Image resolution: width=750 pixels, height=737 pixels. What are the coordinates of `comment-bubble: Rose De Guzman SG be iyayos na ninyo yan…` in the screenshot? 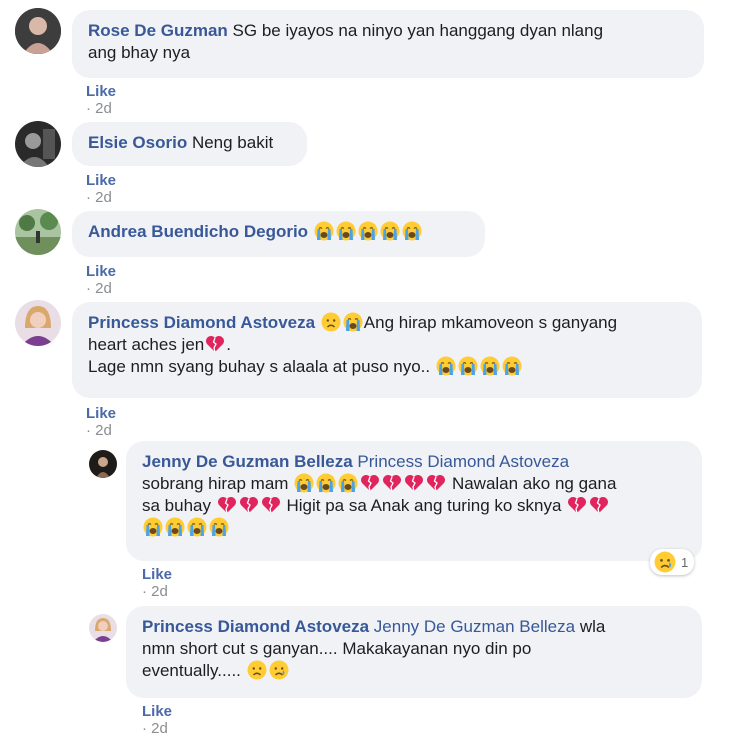 It's located at (388, 44).